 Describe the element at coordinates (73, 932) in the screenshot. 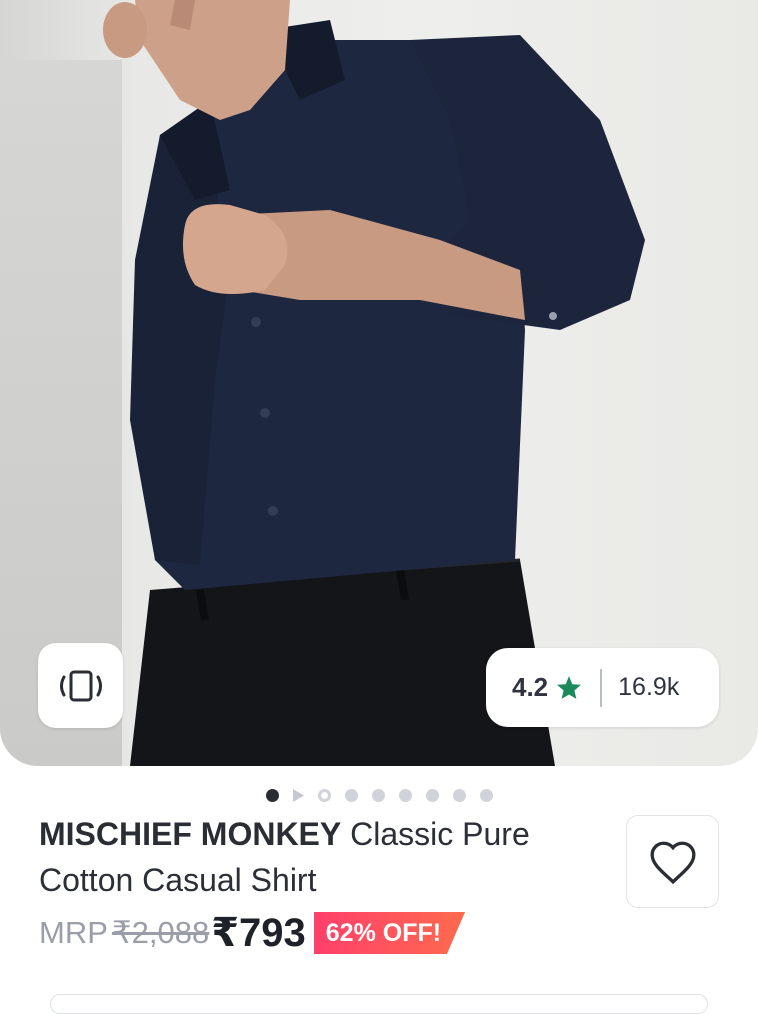

I see `mrp-label: MRP` at that location.